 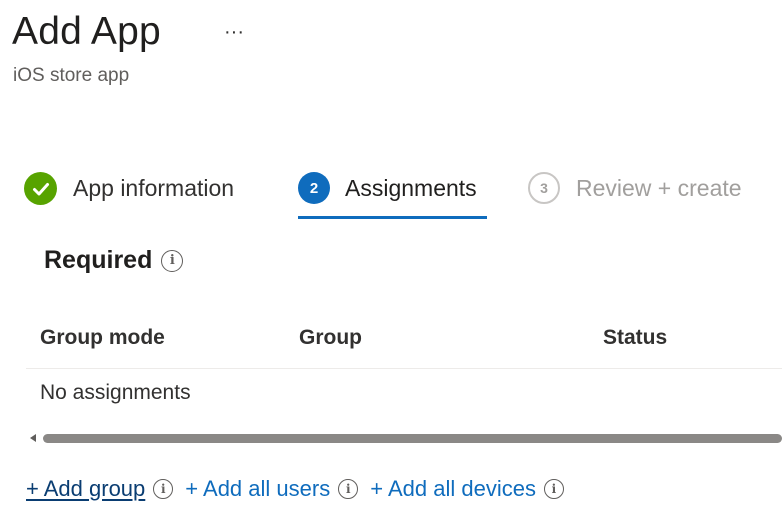 I want to click on add-group-link: + Add group, so click(x=85, y=489).